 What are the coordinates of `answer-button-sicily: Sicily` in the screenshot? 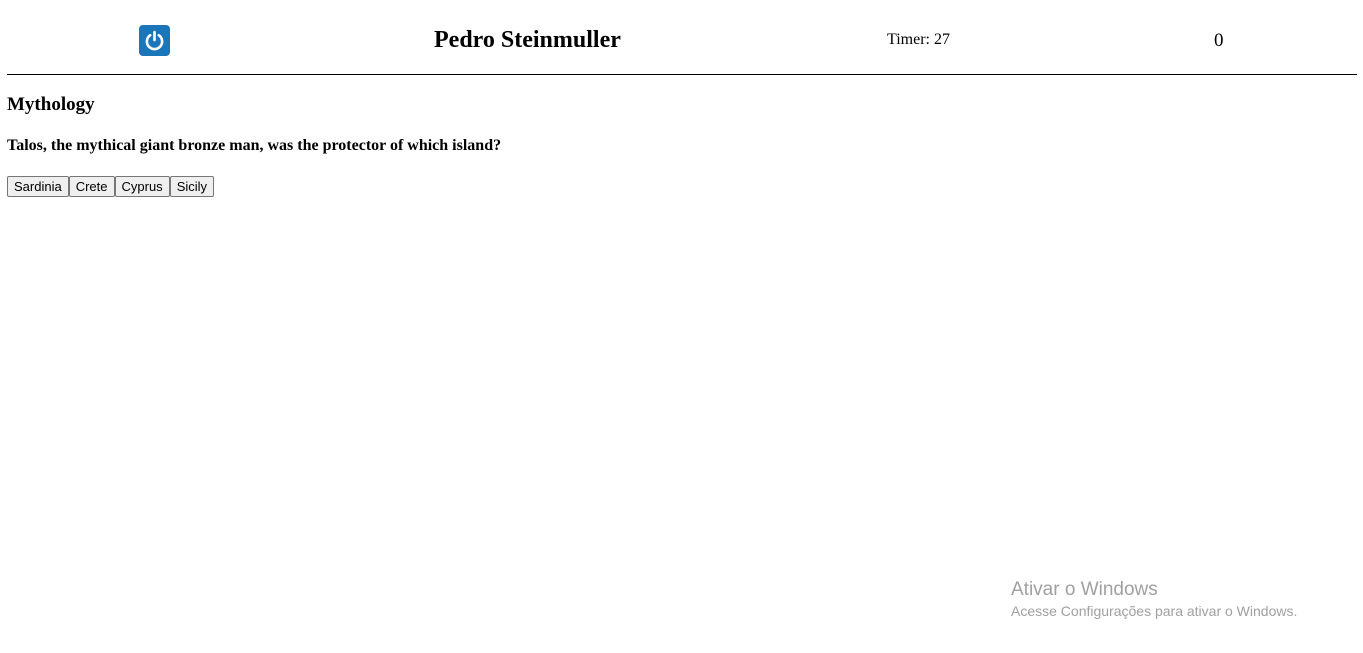 It's located at (192, 186).